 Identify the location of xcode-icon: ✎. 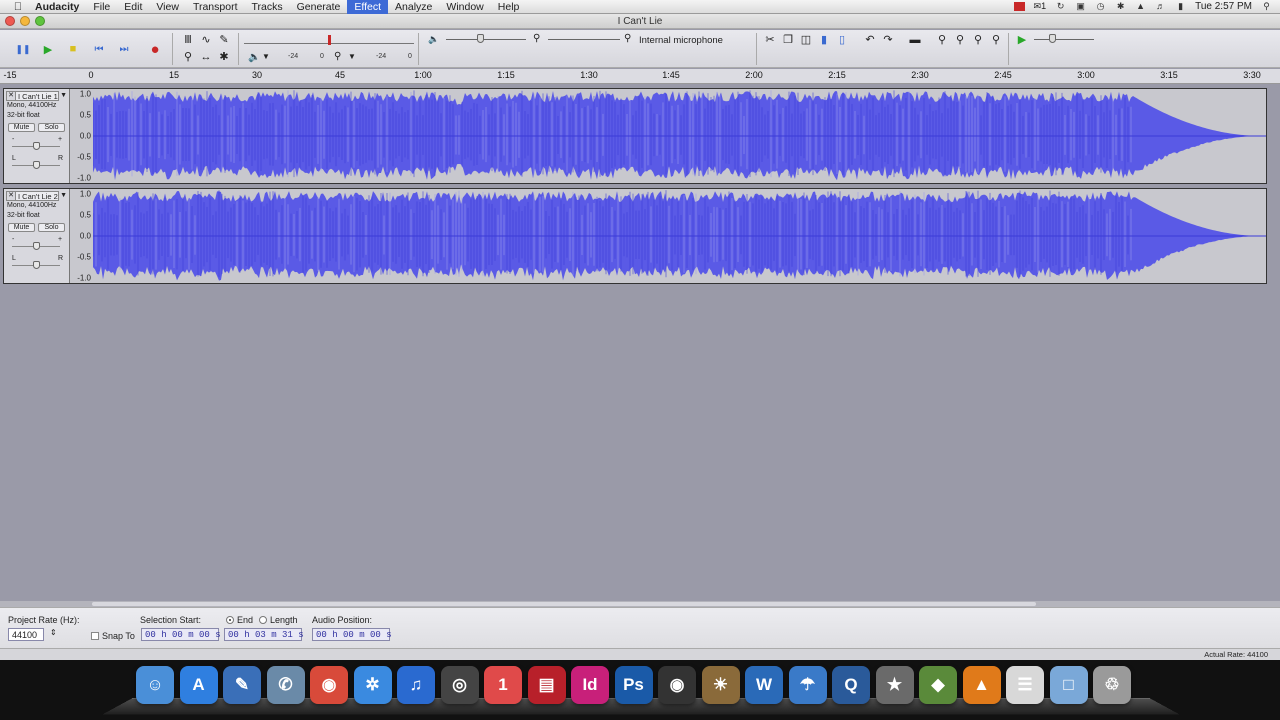
(242, 685).